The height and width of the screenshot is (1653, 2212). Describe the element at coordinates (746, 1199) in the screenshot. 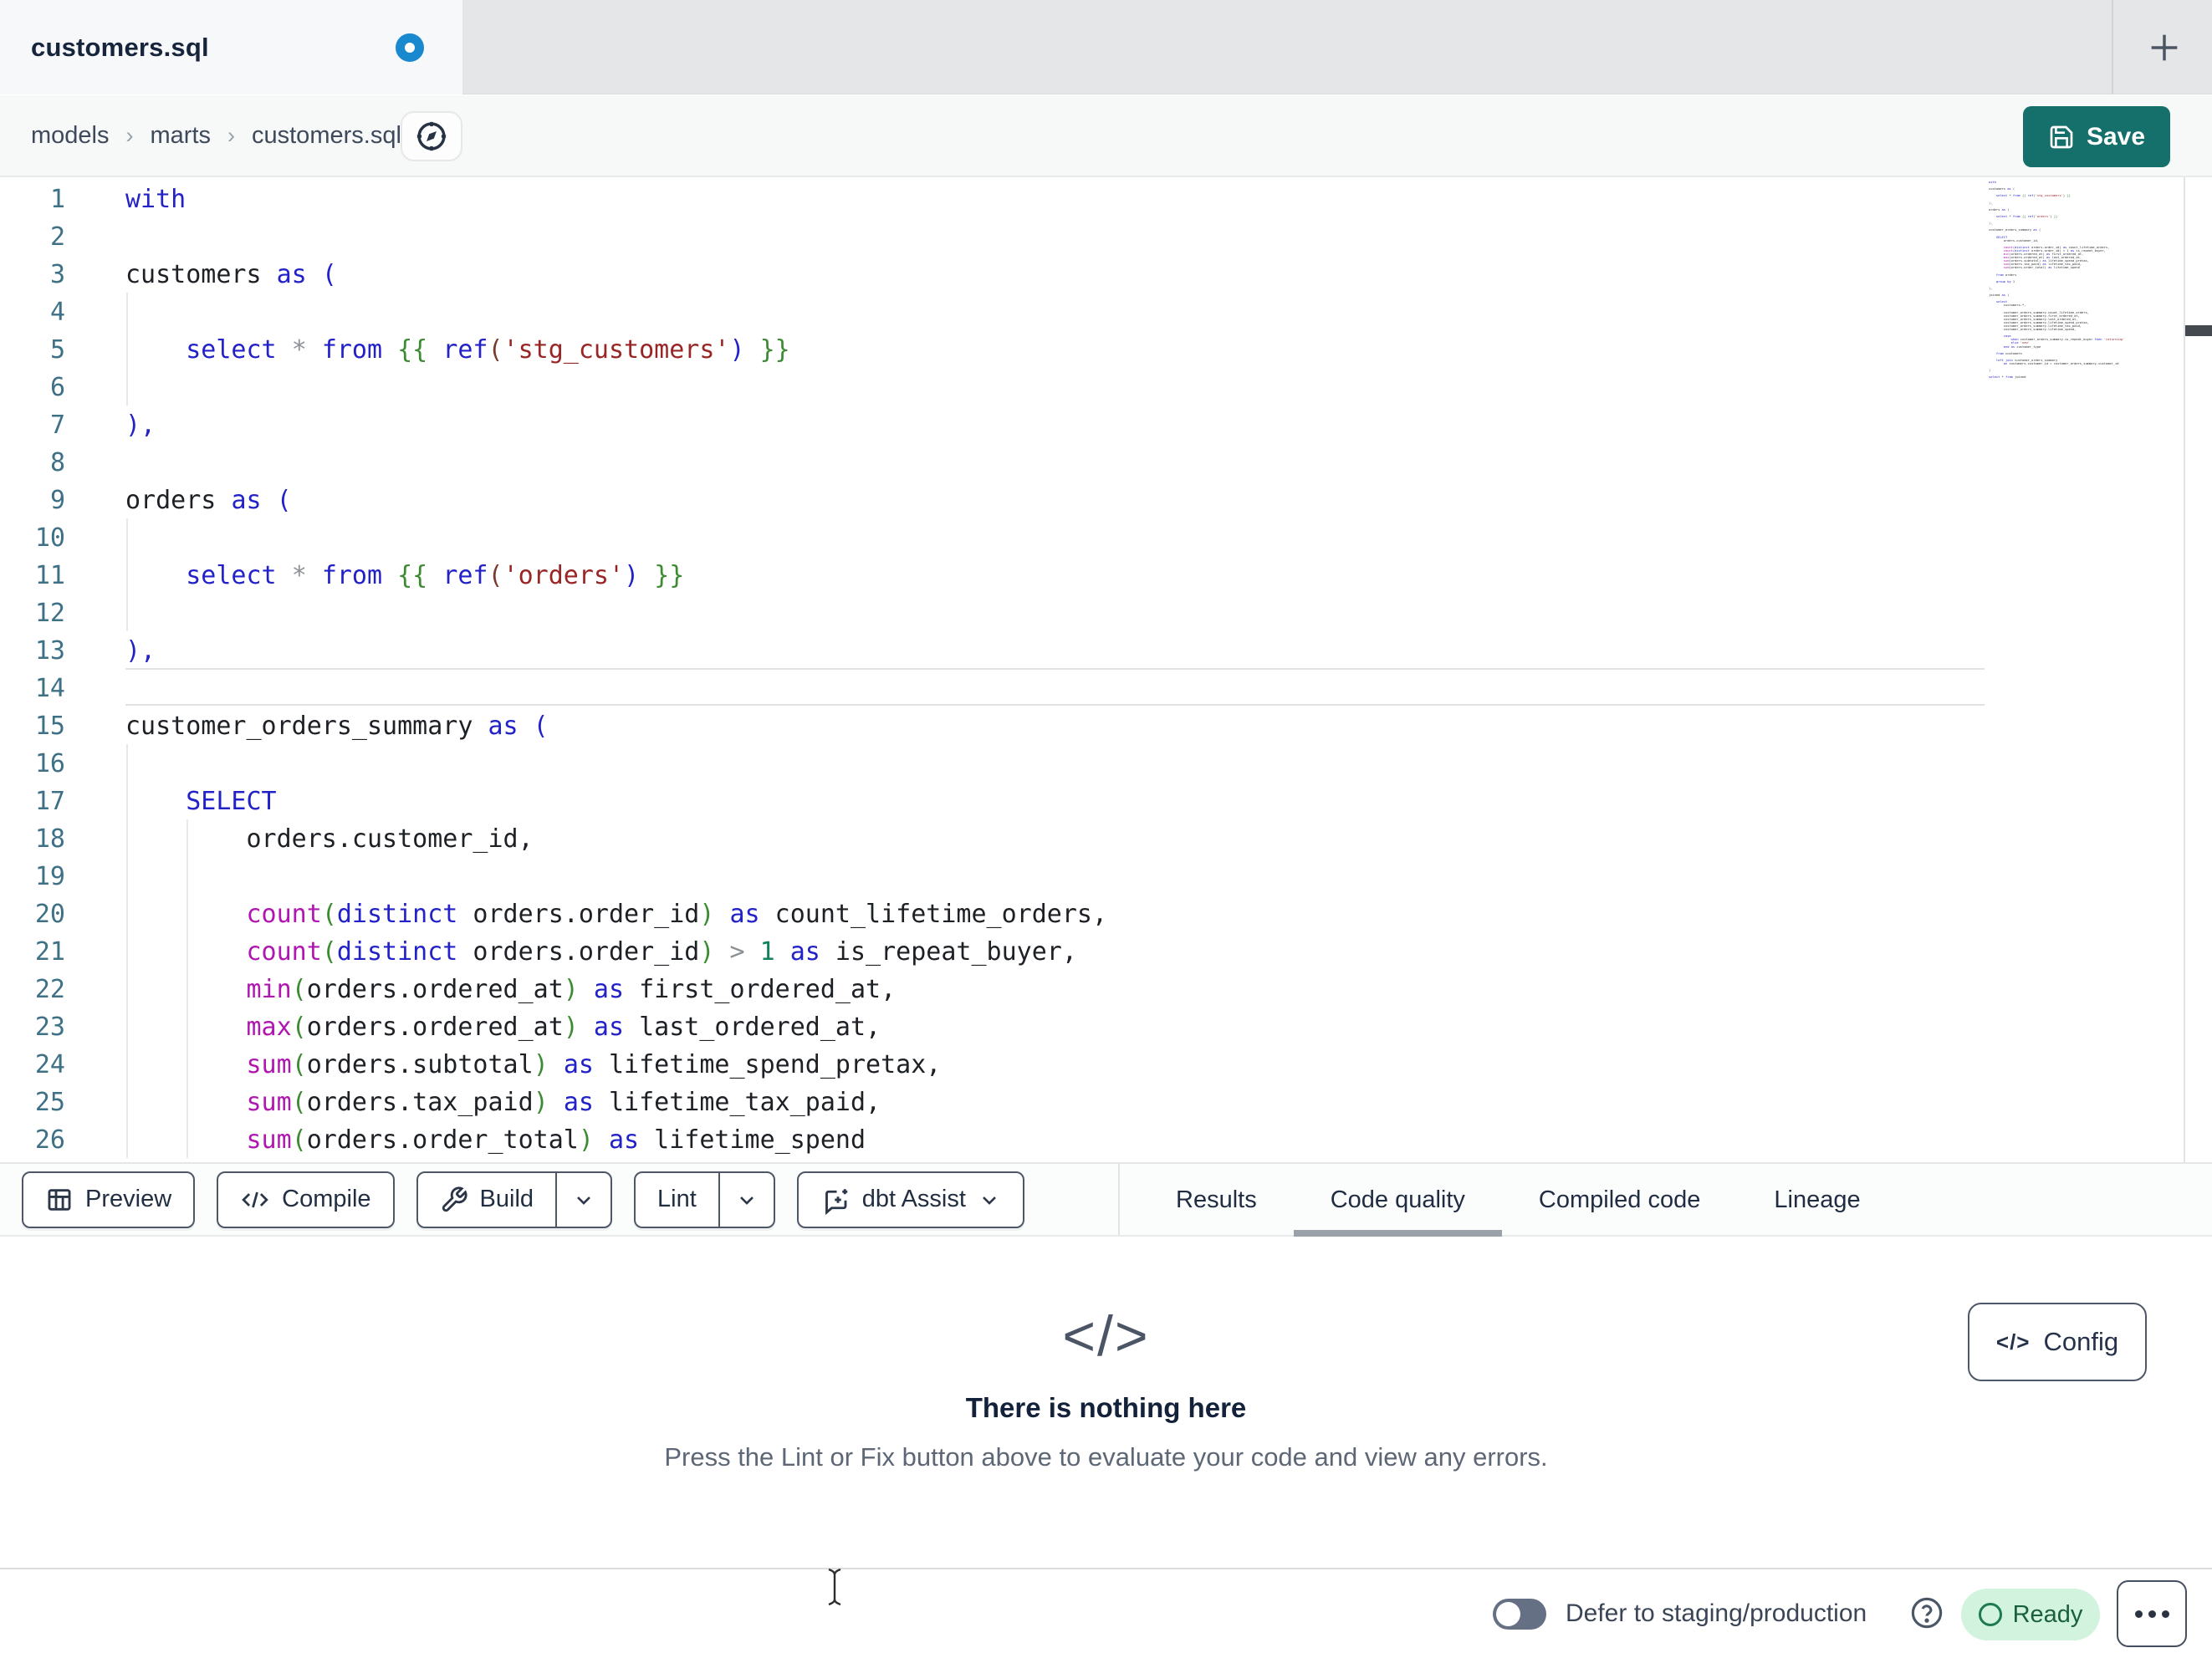

I see `lint-dropdown-button` at that location.